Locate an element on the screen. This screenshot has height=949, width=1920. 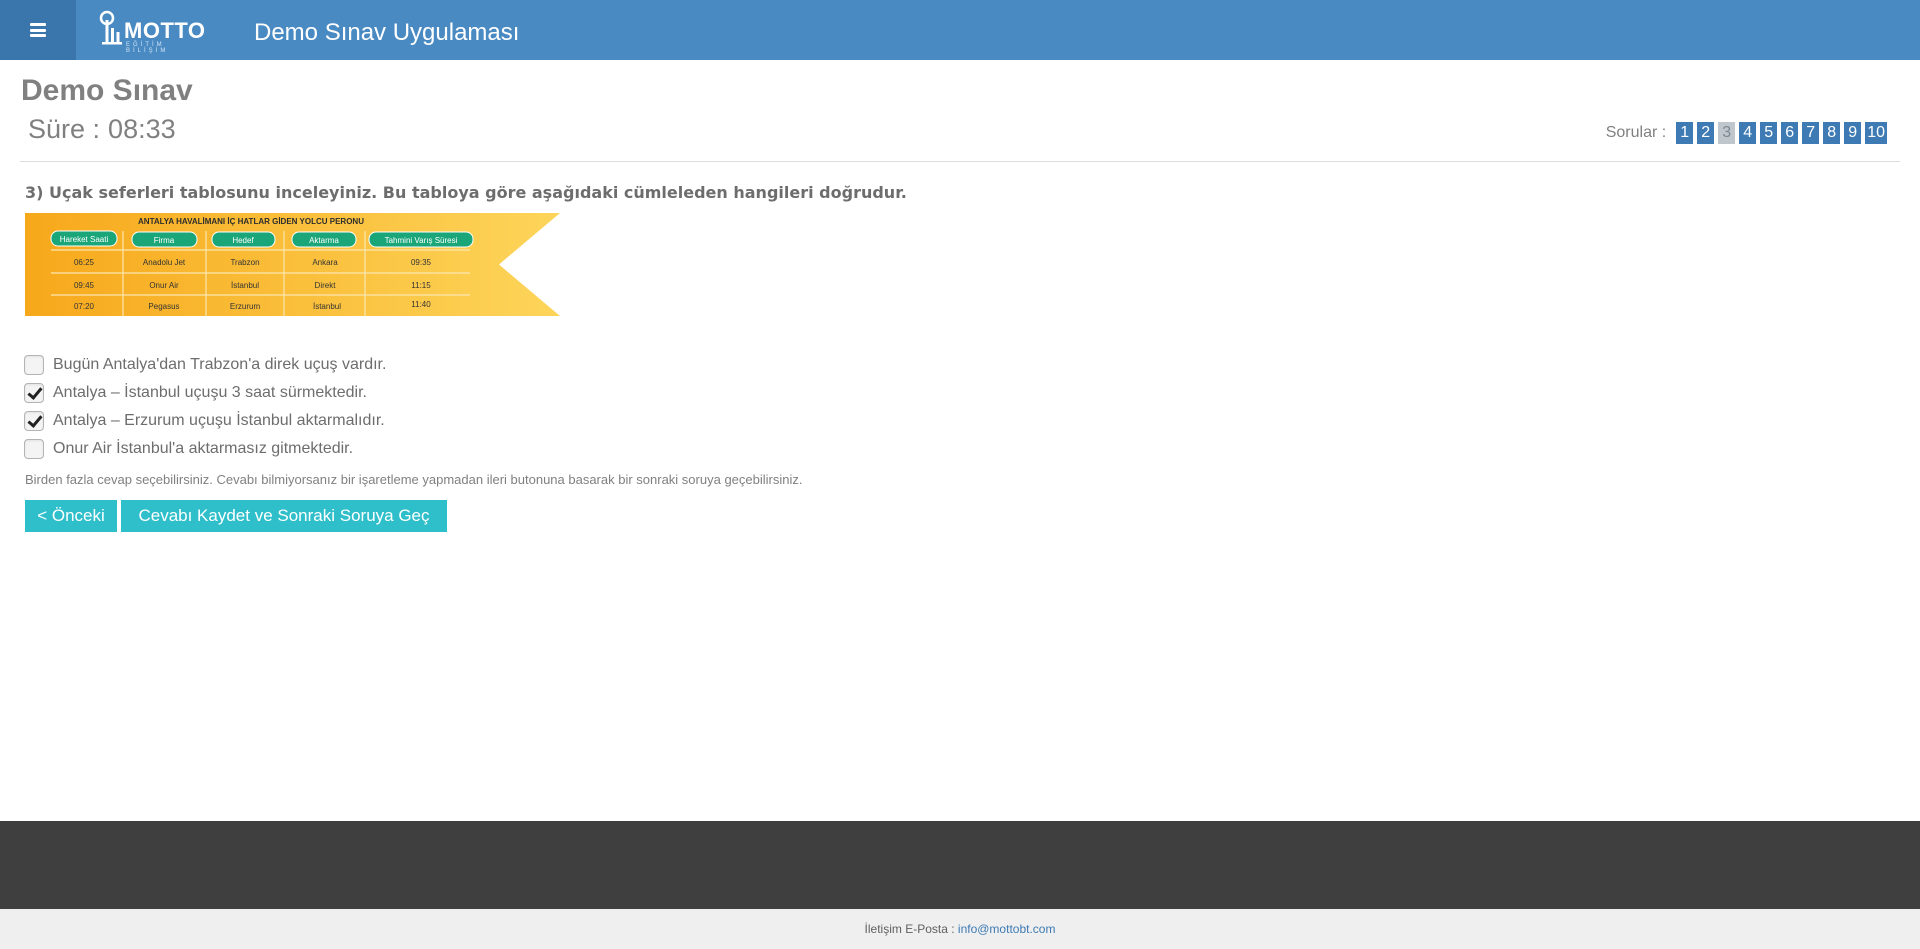
banner-cell: 11:40 is located at coordinates (421, 304).